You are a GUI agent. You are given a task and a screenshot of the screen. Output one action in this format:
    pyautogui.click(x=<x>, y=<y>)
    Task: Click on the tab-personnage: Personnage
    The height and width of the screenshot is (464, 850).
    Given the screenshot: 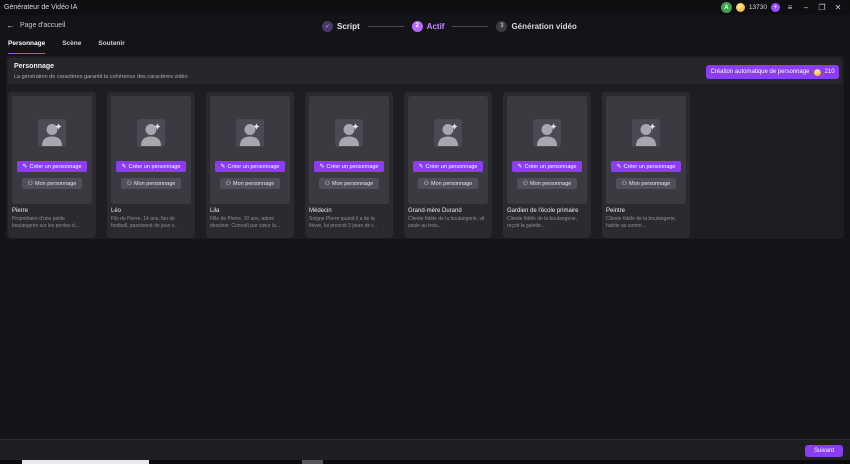 What is the action you would take?
    pyautogui.click(x=27, y=47)
    